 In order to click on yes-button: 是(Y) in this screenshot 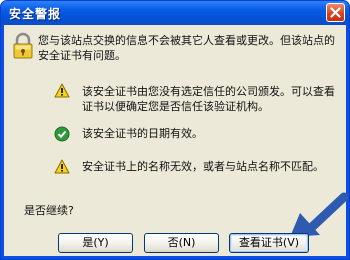, I will do `click(95, 243)`.